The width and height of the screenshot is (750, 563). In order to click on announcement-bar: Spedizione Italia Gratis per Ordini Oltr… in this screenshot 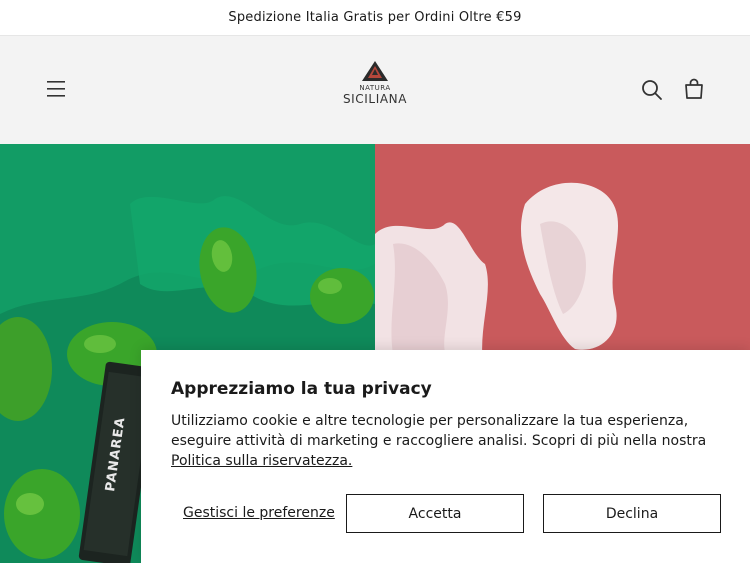, I will do `click(375, 18)`.